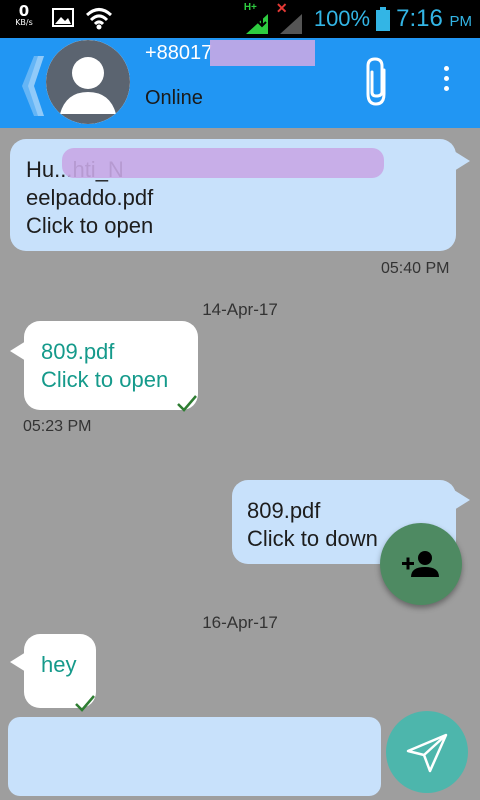  What do you see at coordinates (34, 86) in the screenshot?
I see `chevron-left-icon` at bounding box center [34, 86].